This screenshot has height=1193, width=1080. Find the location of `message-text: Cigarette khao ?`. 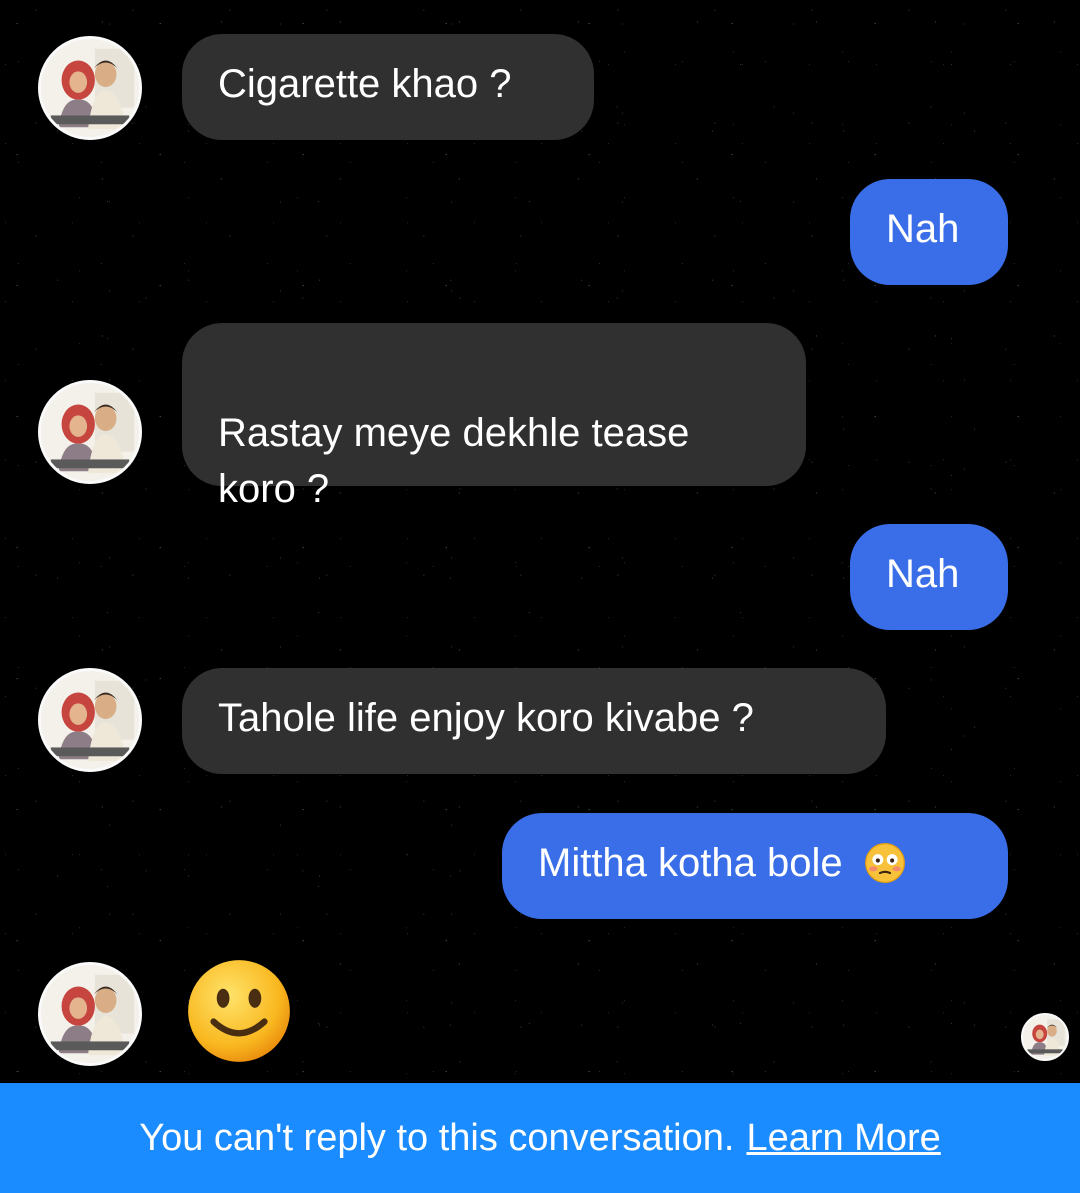

message-text: Cigarette khao ? is located at coordinates (365, 84).